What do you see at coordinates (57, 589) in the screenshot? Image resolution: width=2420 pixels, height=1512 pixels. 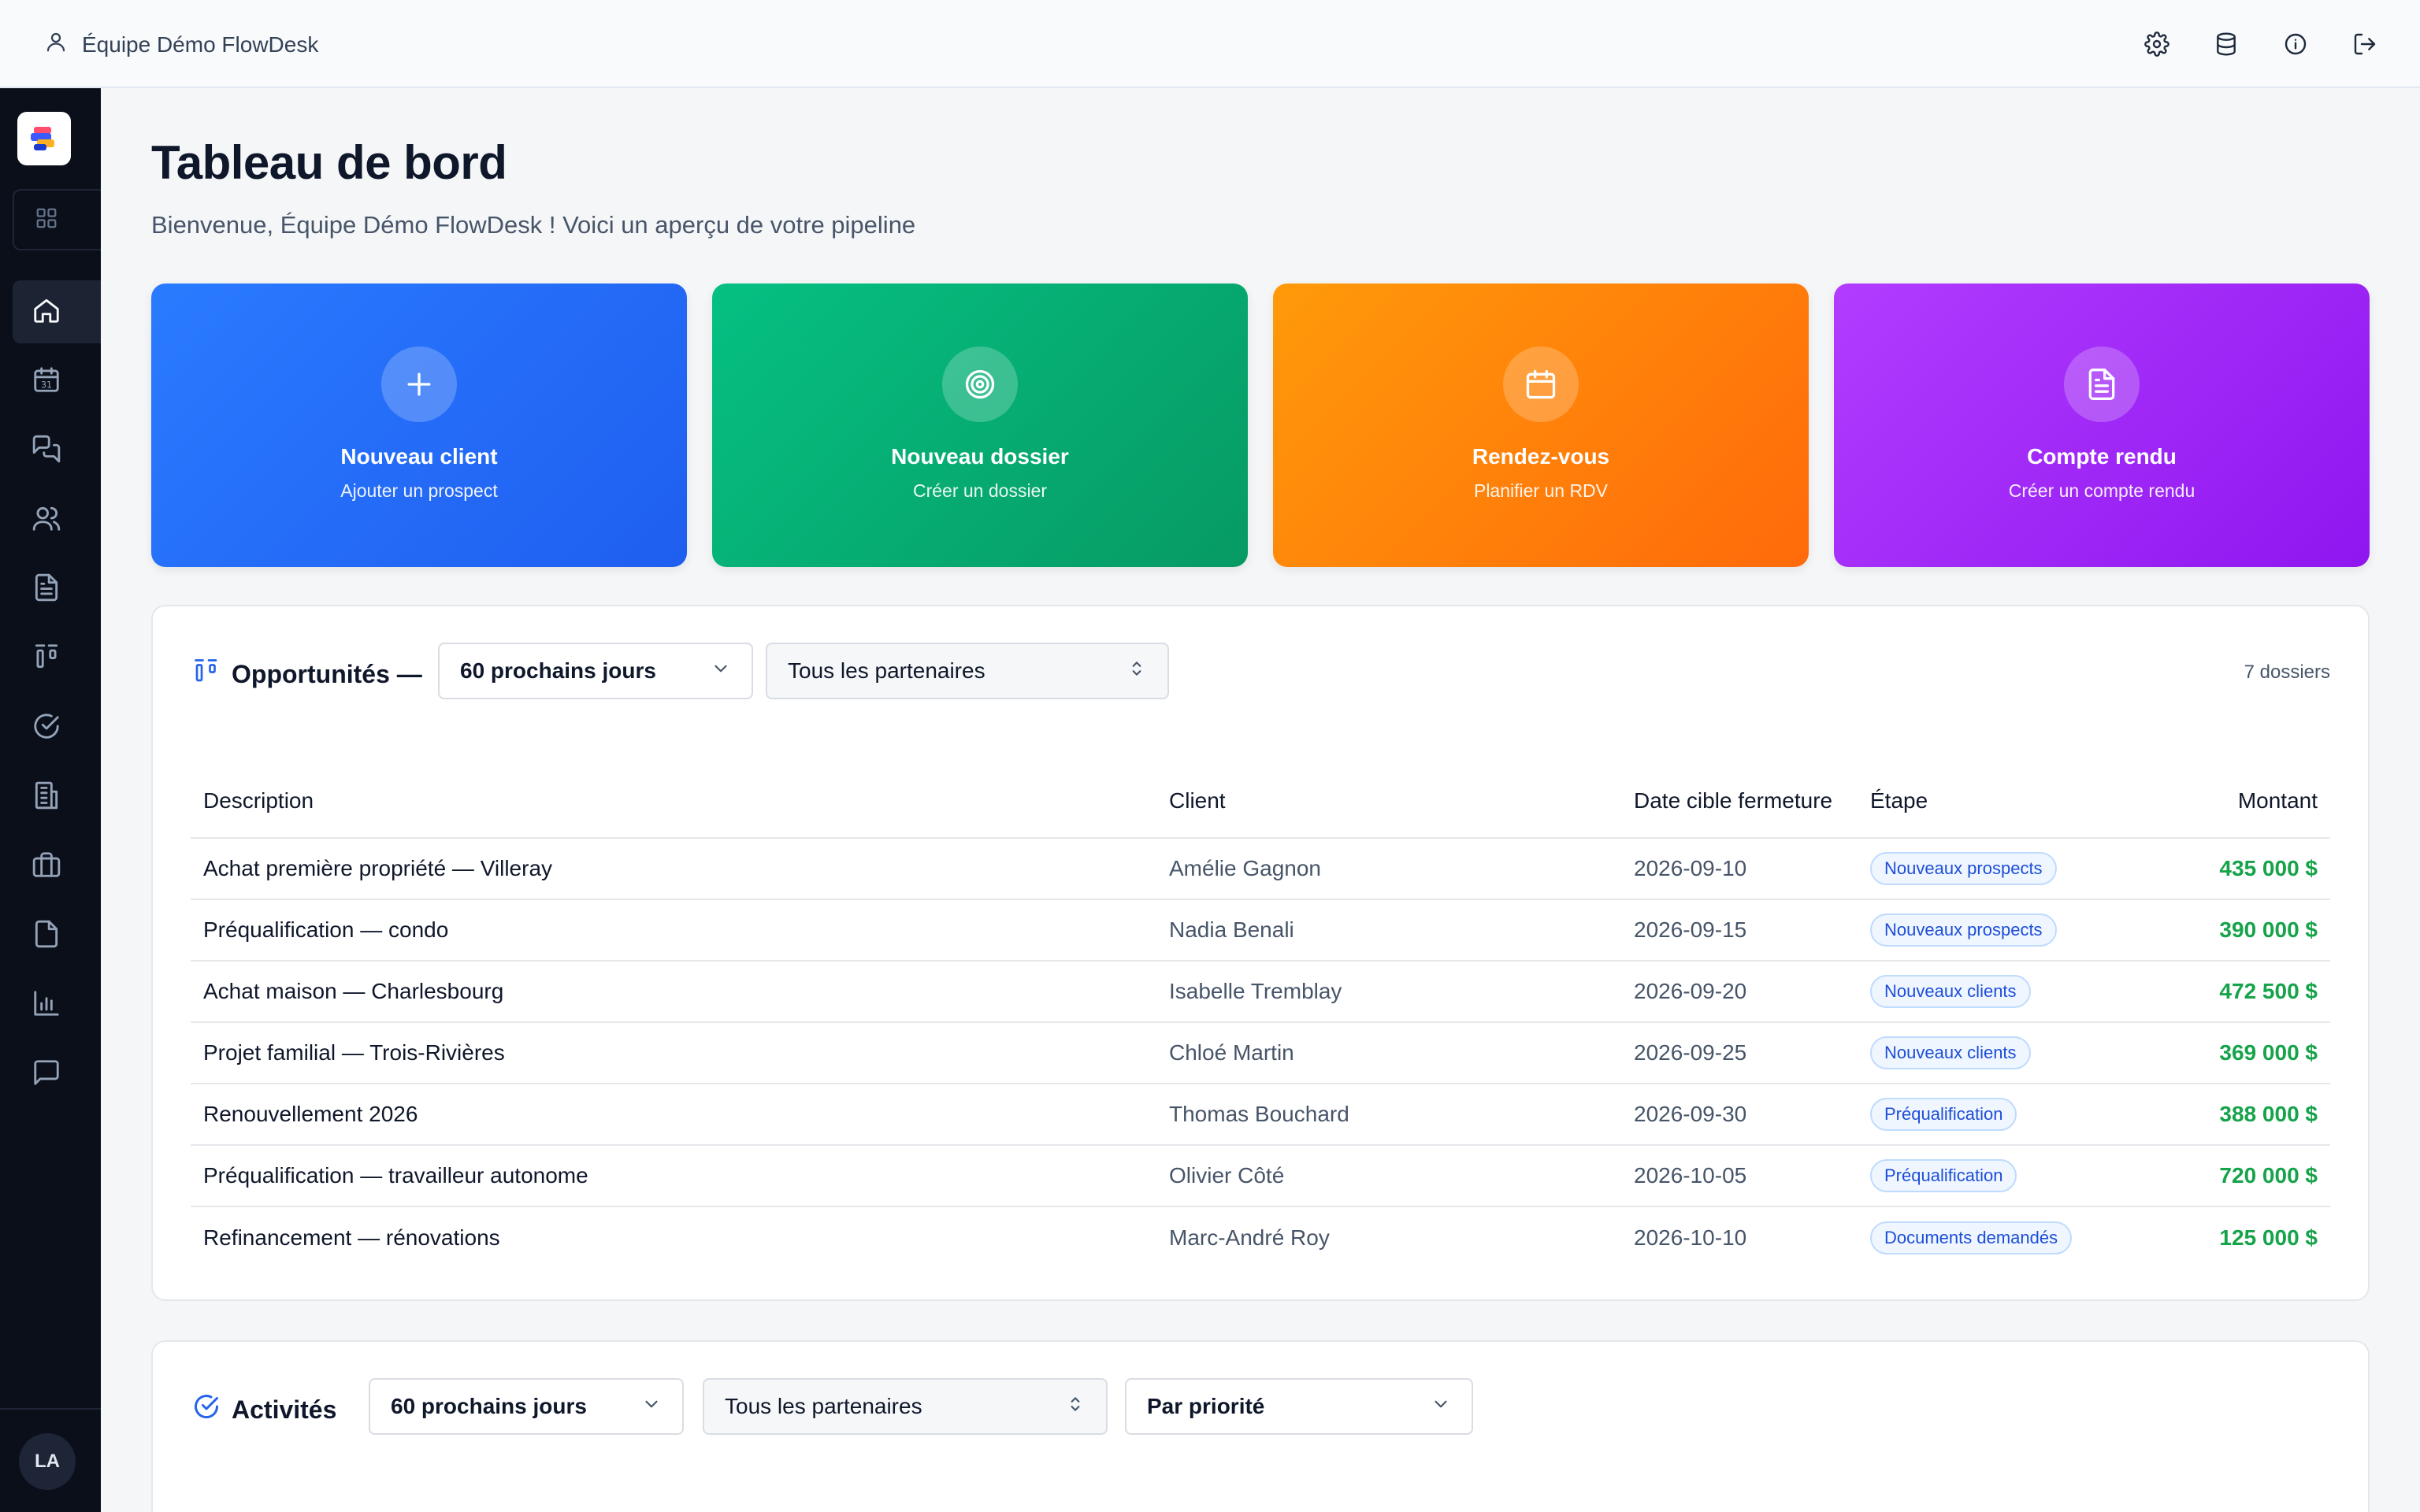 I see `nav-documents` at bounding box center [57, 589].